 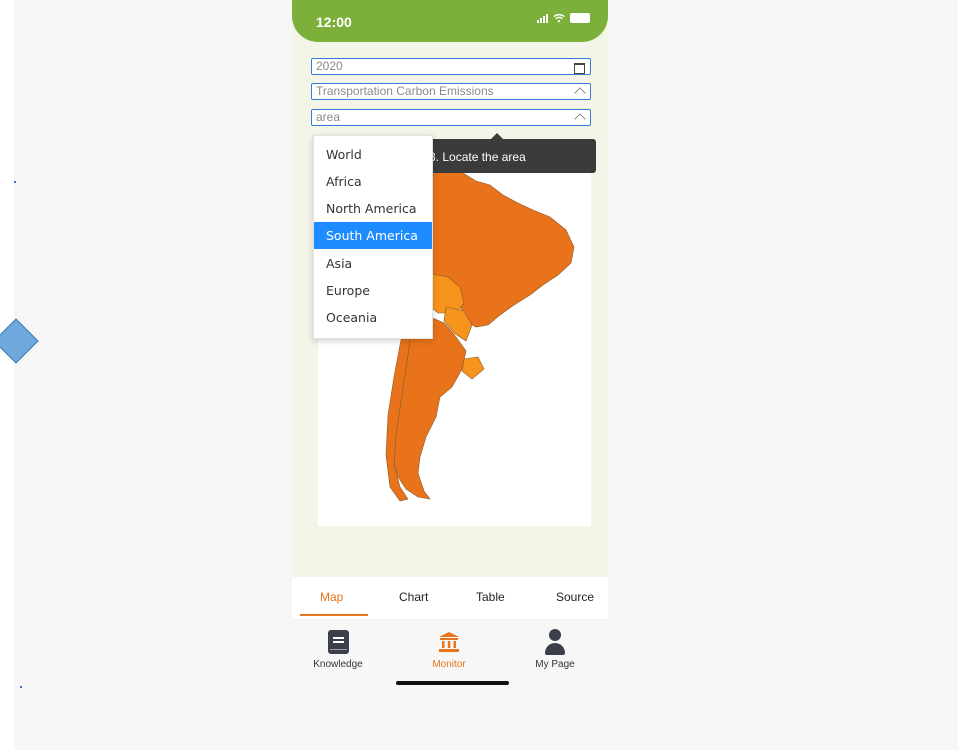 I want to click on area-select: area, so click(x=451, y=117).